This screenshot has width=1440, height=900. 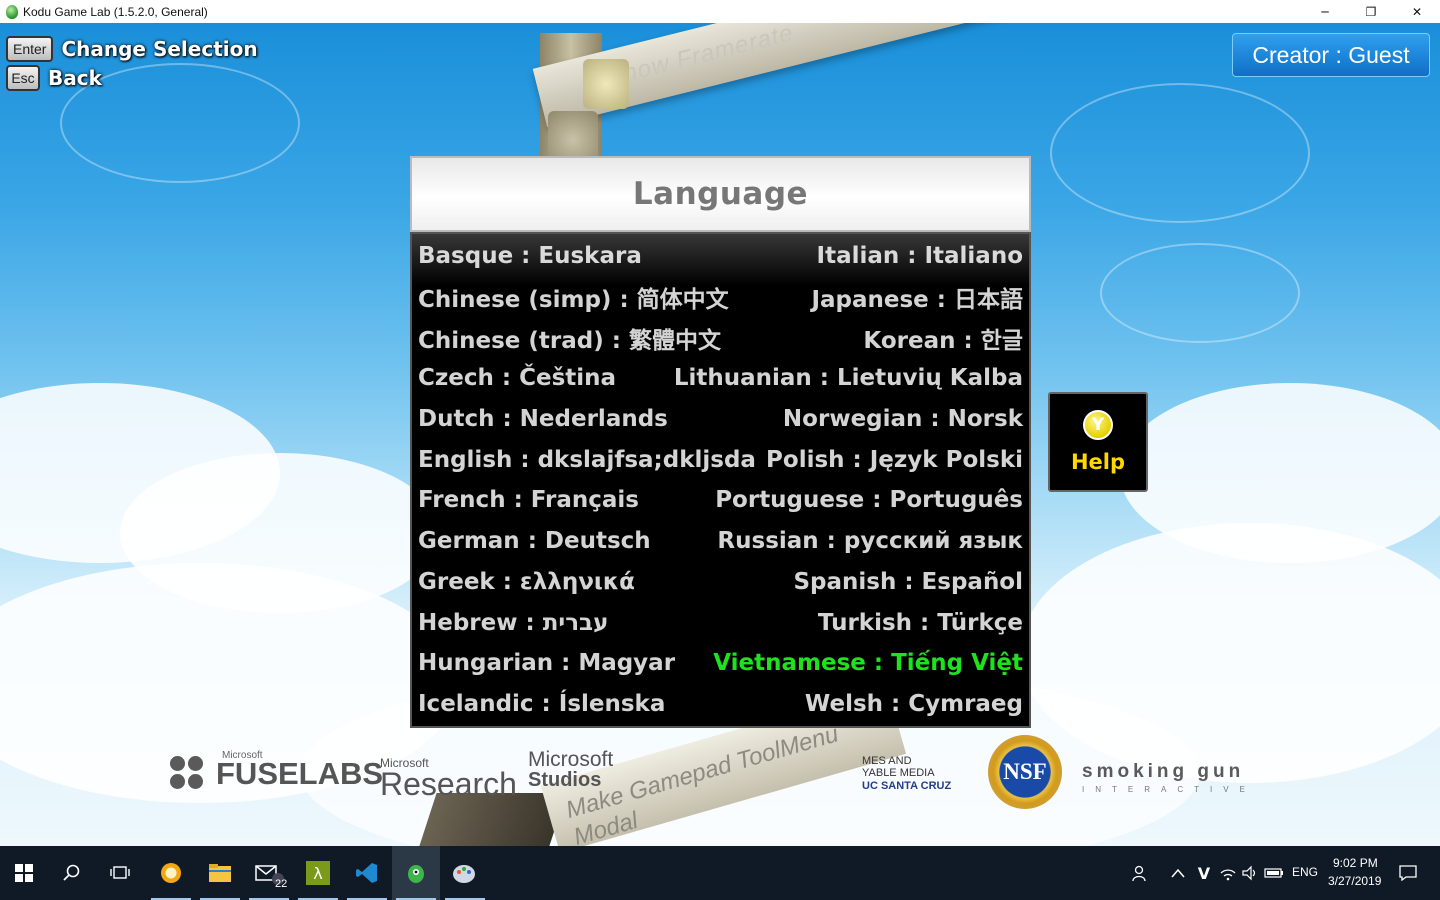 I want to click on windows-icon, so click(x=24, y=873).